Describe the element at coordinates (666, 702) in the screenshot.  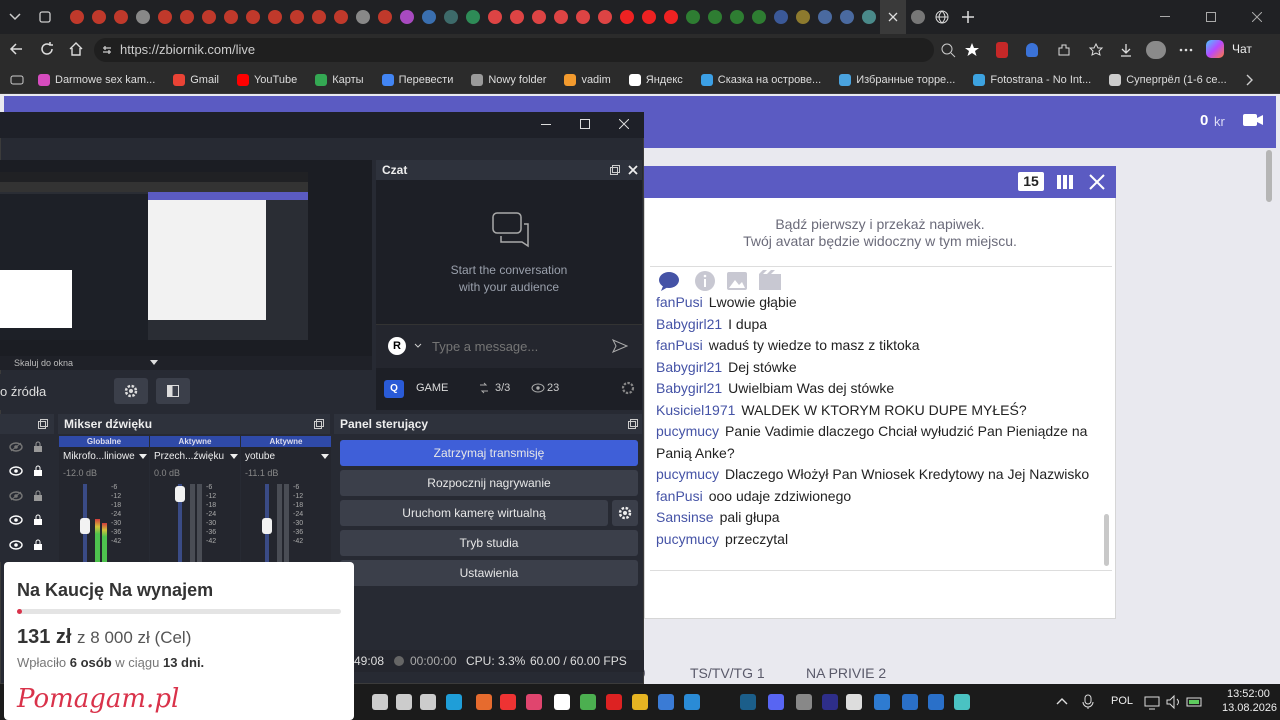
I see `game-icon` at that location.